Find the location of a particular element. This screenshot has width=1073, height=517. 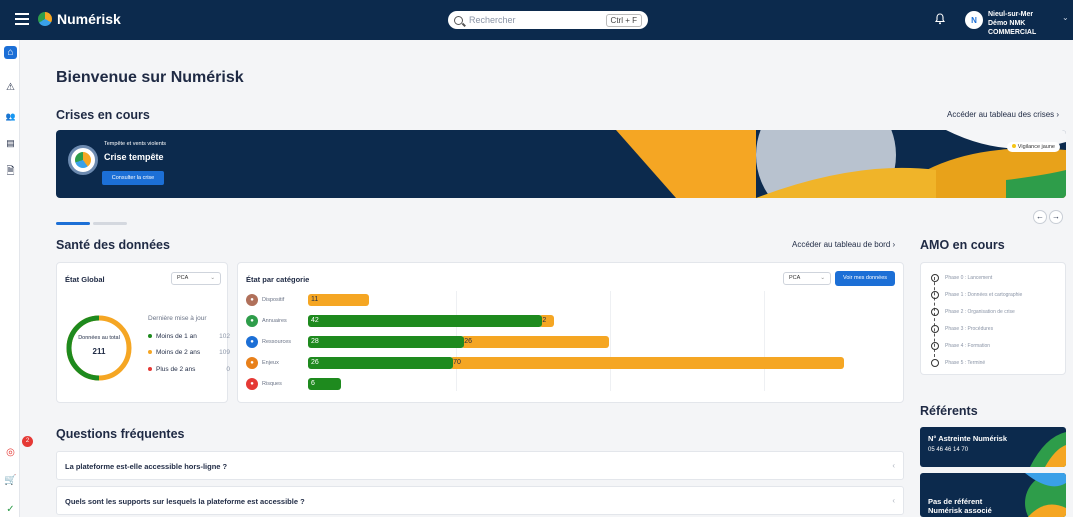

user-location: Nieul-sur-Mer is located at coordinates (1011, 14).